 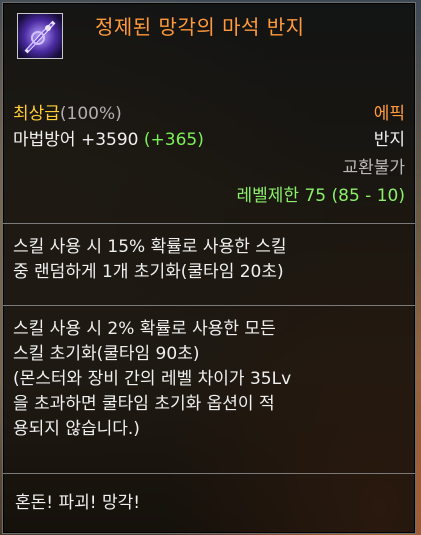 What do you see at coordinates (148, 272) in the screenshot?
I see `option-line: 중 랜덤하게 1개 초기화(쿨타임 20초)` at bounding box center [148, 272].